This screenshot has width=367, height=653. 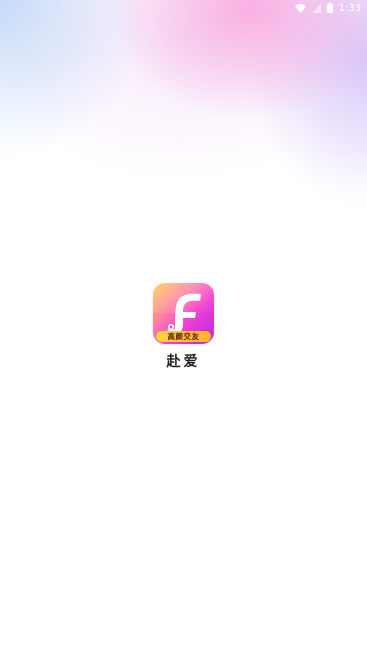 I want to click on wifi-icon, so click(x=300, y=8).